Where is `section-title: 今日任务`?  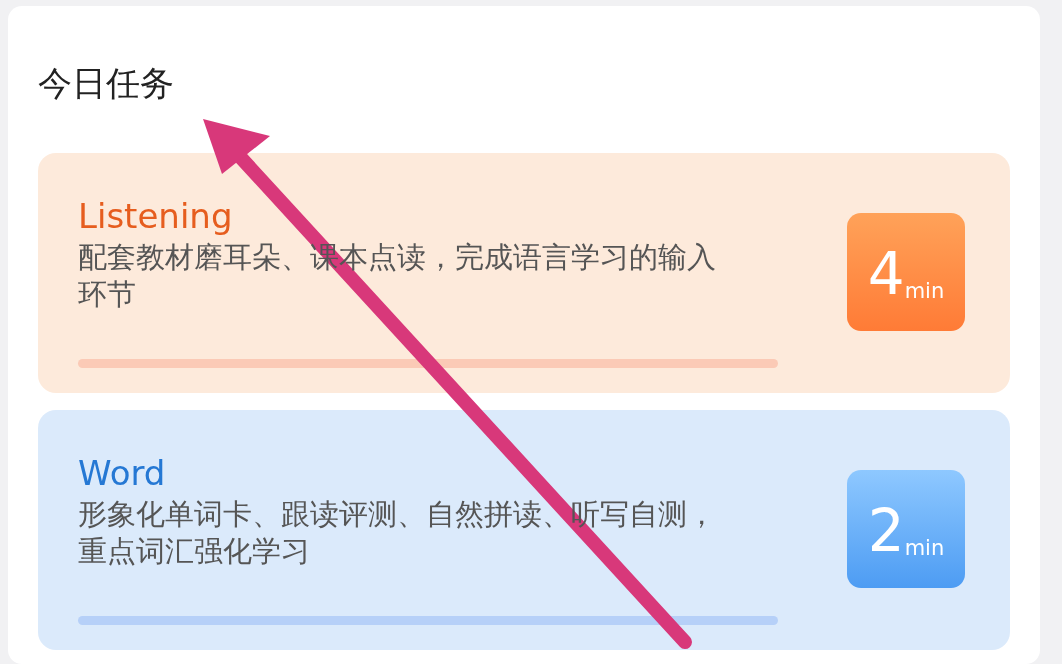
section-title: 今日任务 is located at coordinates (106, 83).